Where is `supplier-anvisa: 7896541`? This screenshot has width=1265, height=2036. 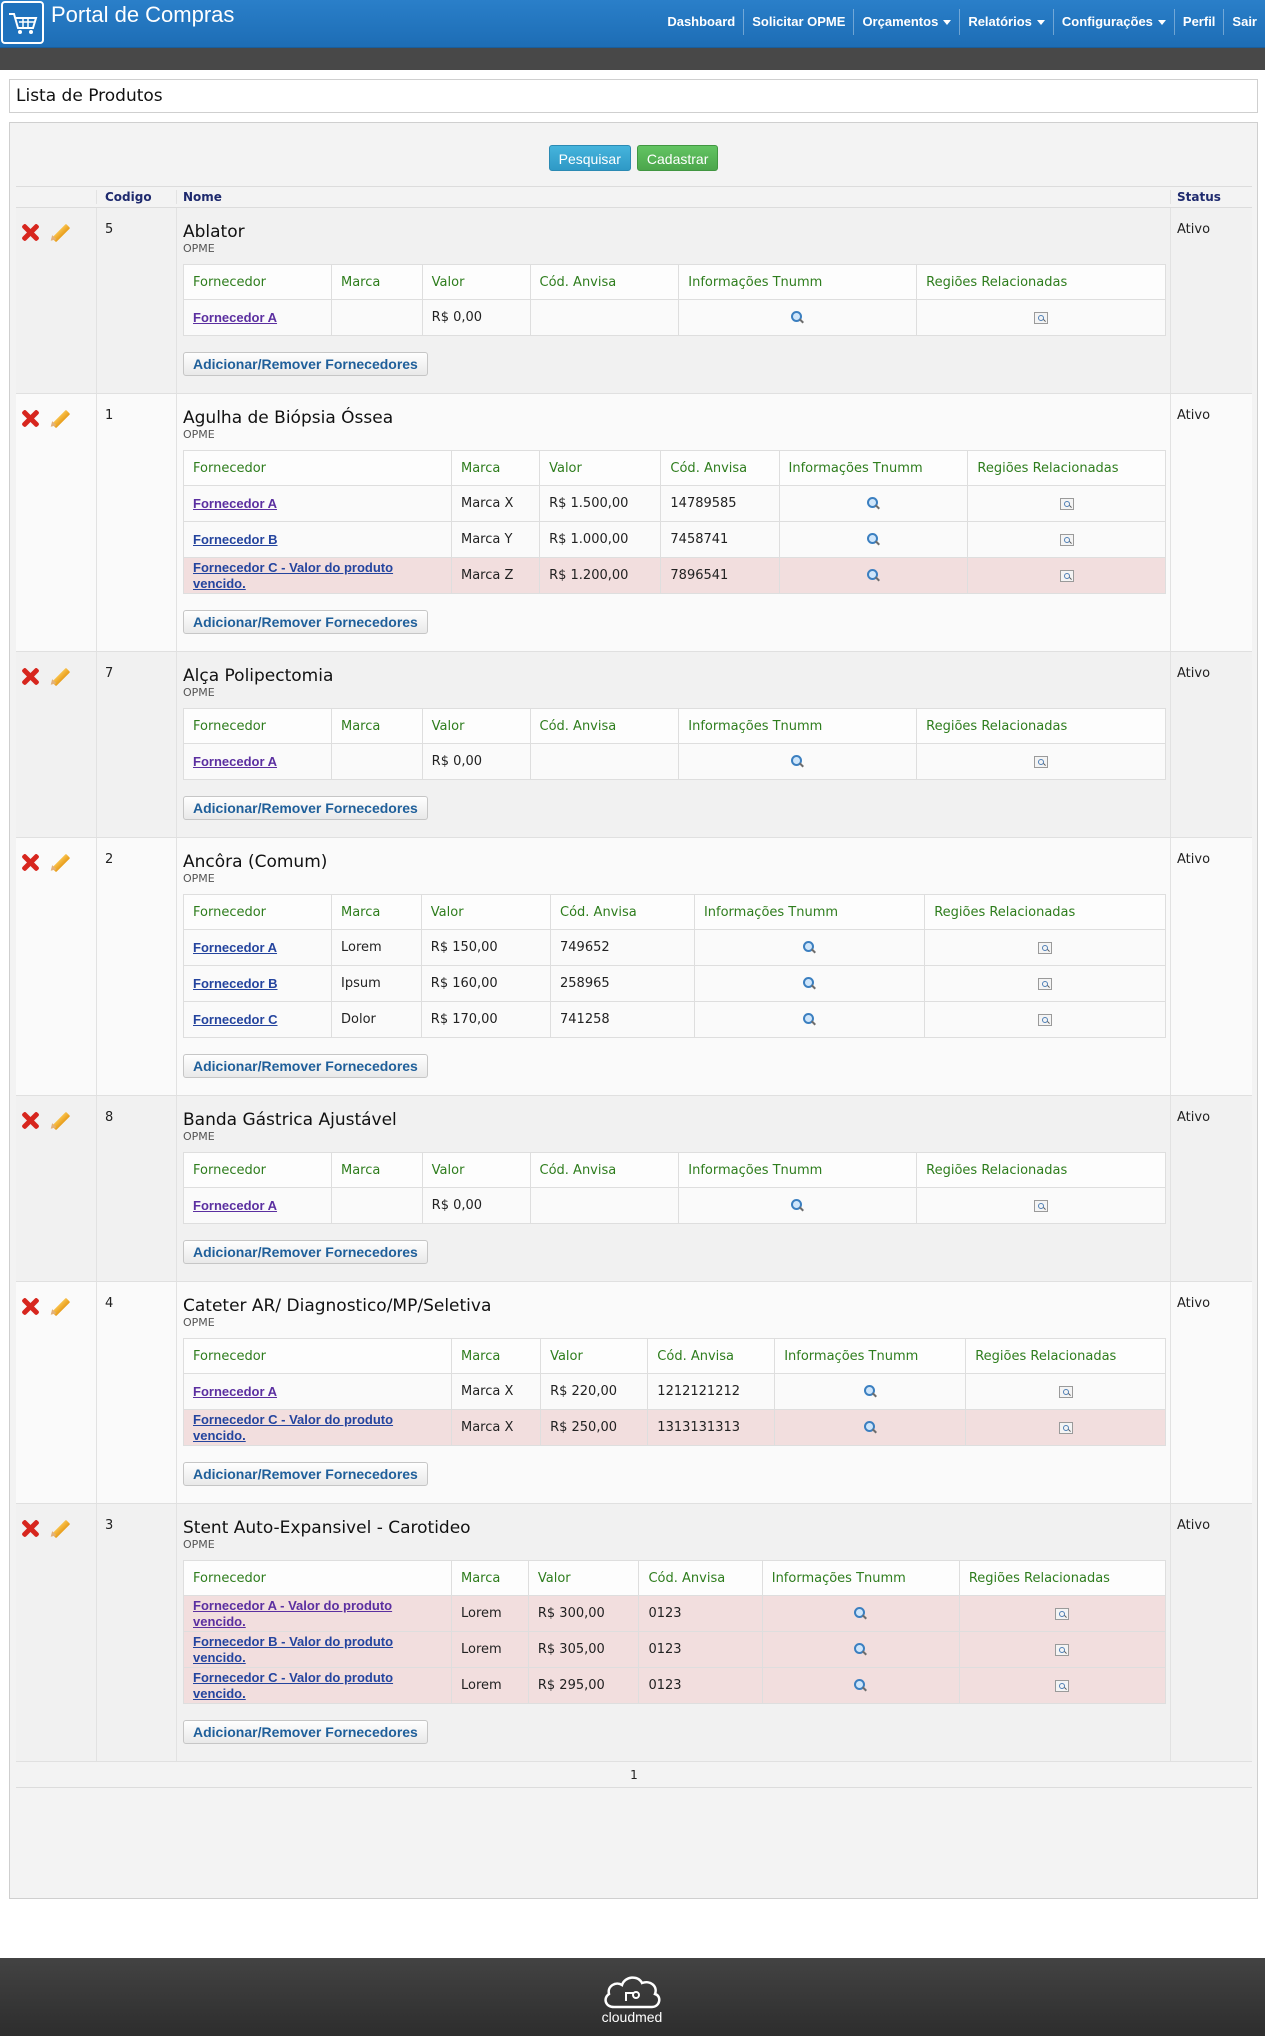
supplier-anvisa: 7896541 is located at coordinates (720, 575).